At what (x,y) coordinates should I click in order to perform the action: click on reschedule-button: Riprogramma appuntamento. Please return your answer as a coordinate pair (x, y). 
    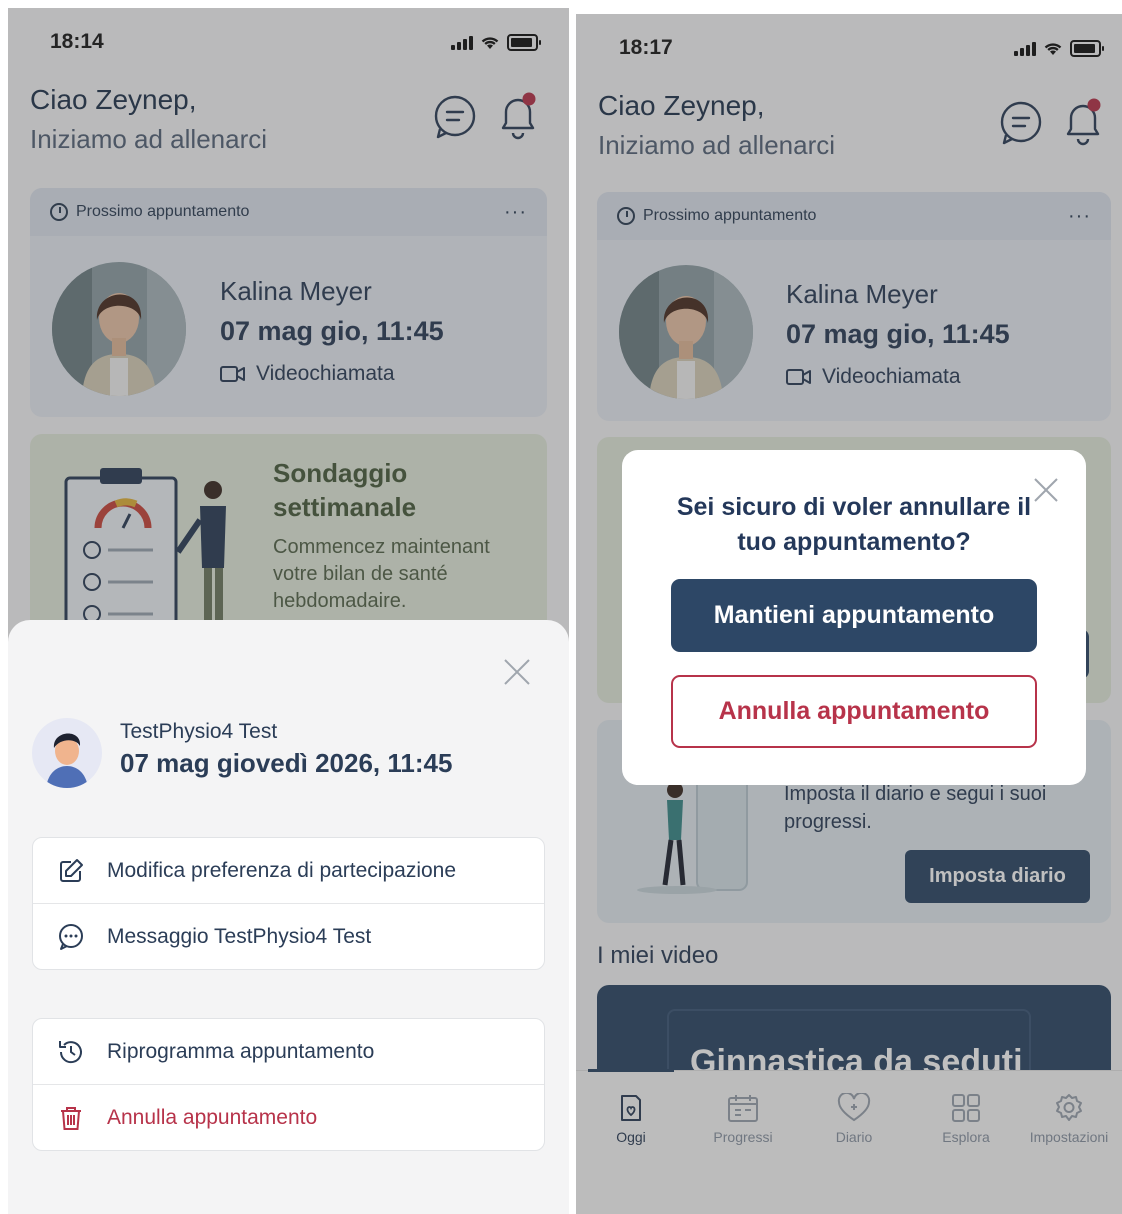
    Looking at the image, I should click on (288, 1051).